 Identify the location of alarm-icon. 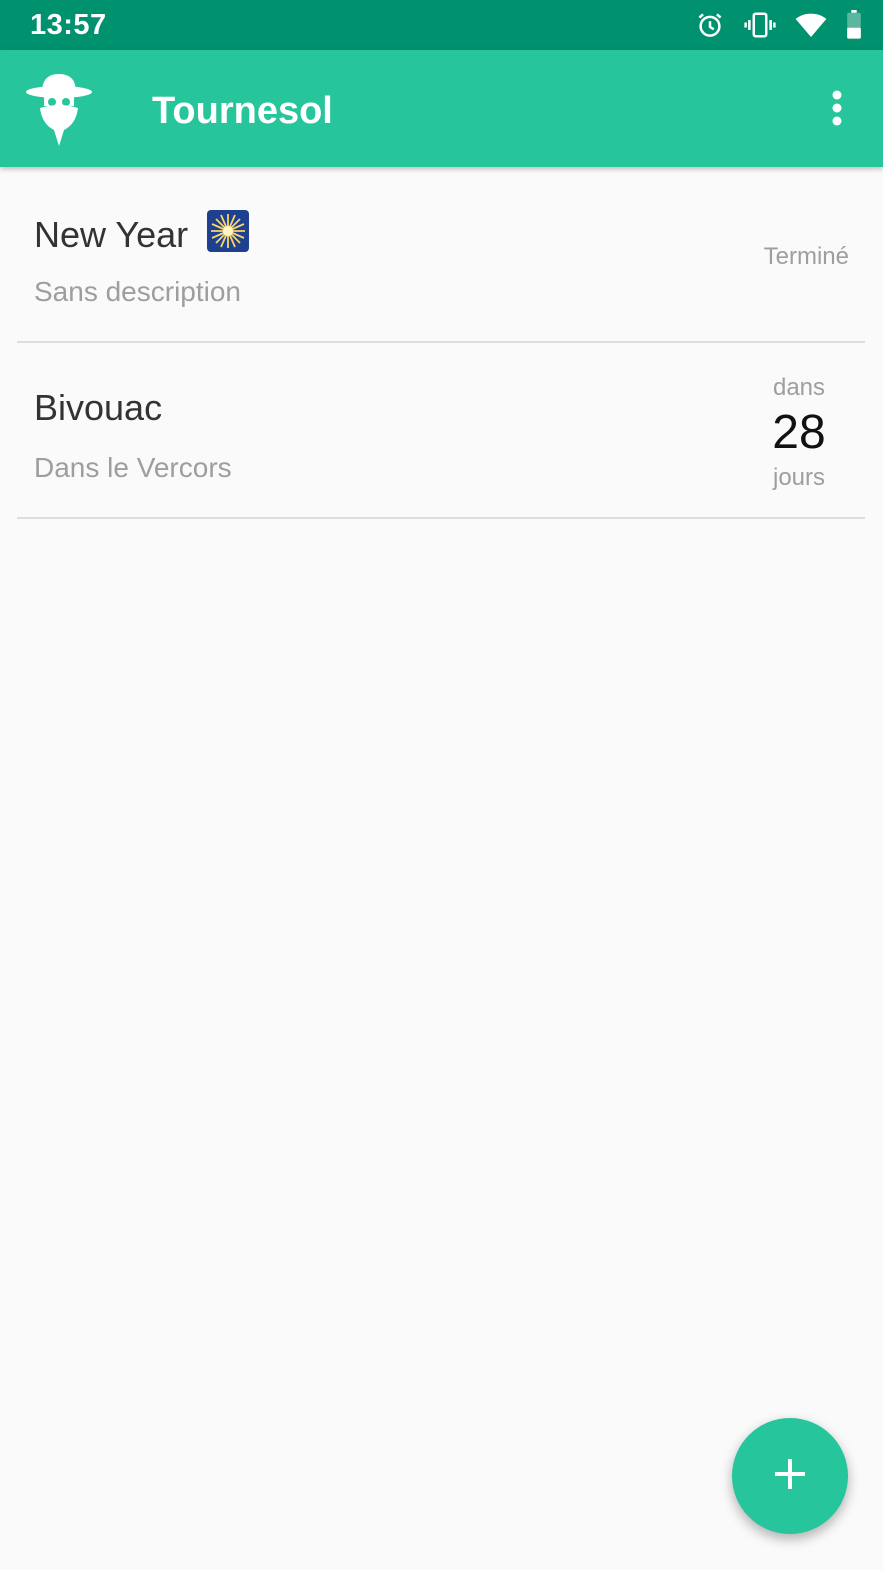
(710, 25).